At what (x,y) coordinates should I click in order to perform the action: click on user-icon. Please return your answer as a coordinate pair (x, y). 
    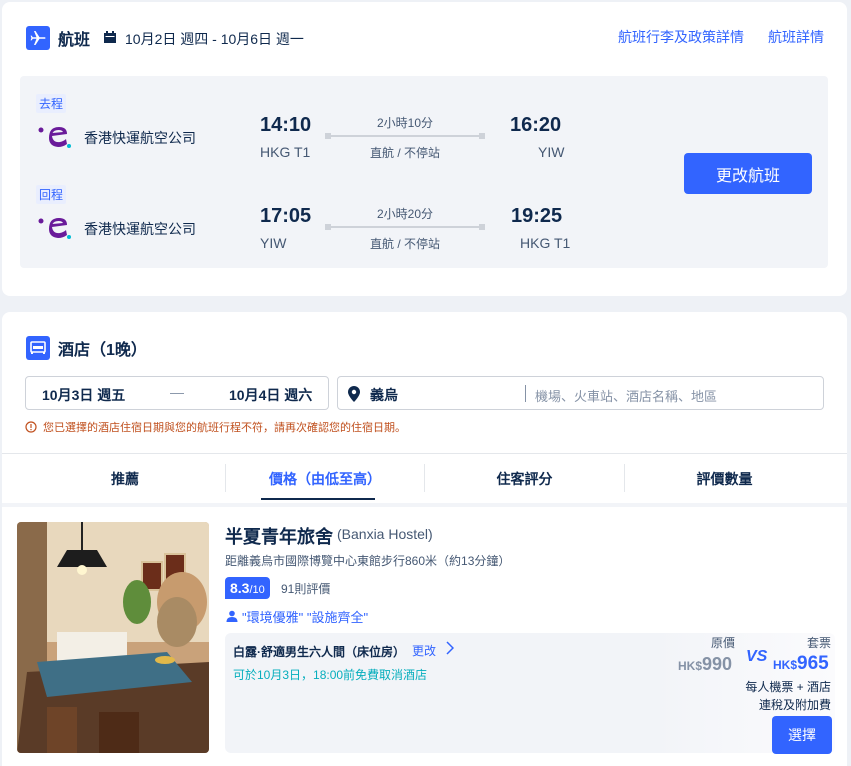
    Looking at the image, I should click on (232, 618).